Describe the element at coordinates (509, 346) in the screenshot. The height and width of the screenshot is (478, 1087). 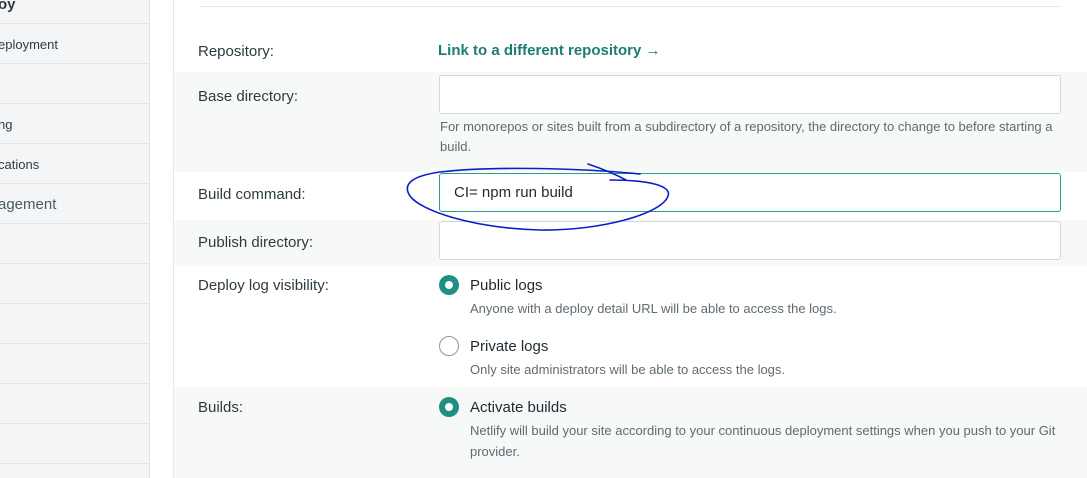
I see `private-logs-label: Private logs` at that location.